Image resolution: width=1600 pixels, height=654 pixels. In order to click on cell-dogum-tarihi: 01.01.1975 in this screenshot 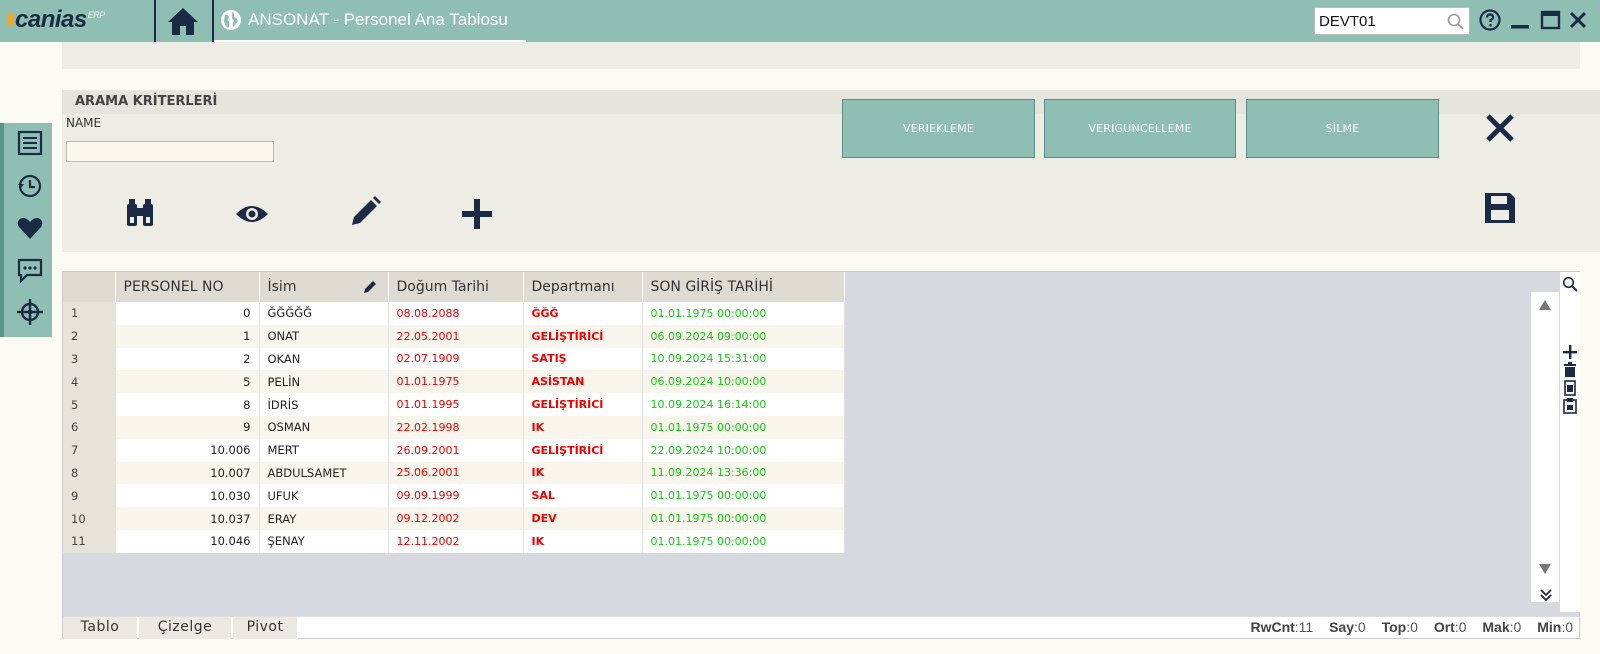, I will do `click(456, 382)`.